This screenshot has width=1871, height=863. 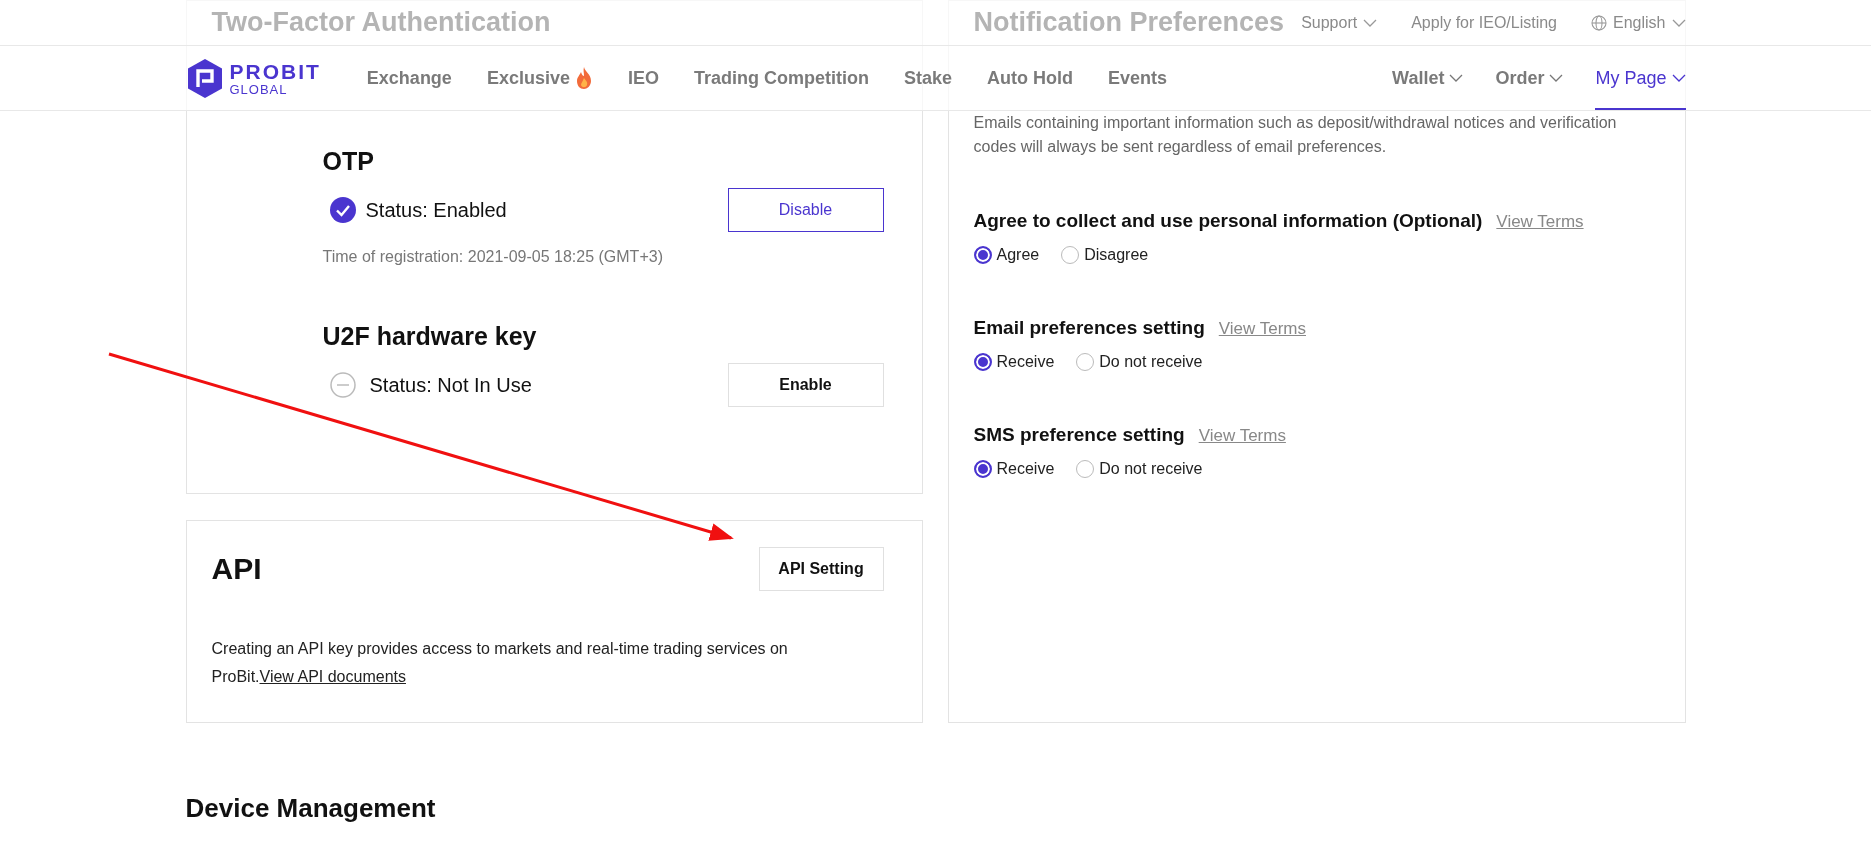 I want to click on status-text: Status: Not In Use, so click(x=450, y=385).